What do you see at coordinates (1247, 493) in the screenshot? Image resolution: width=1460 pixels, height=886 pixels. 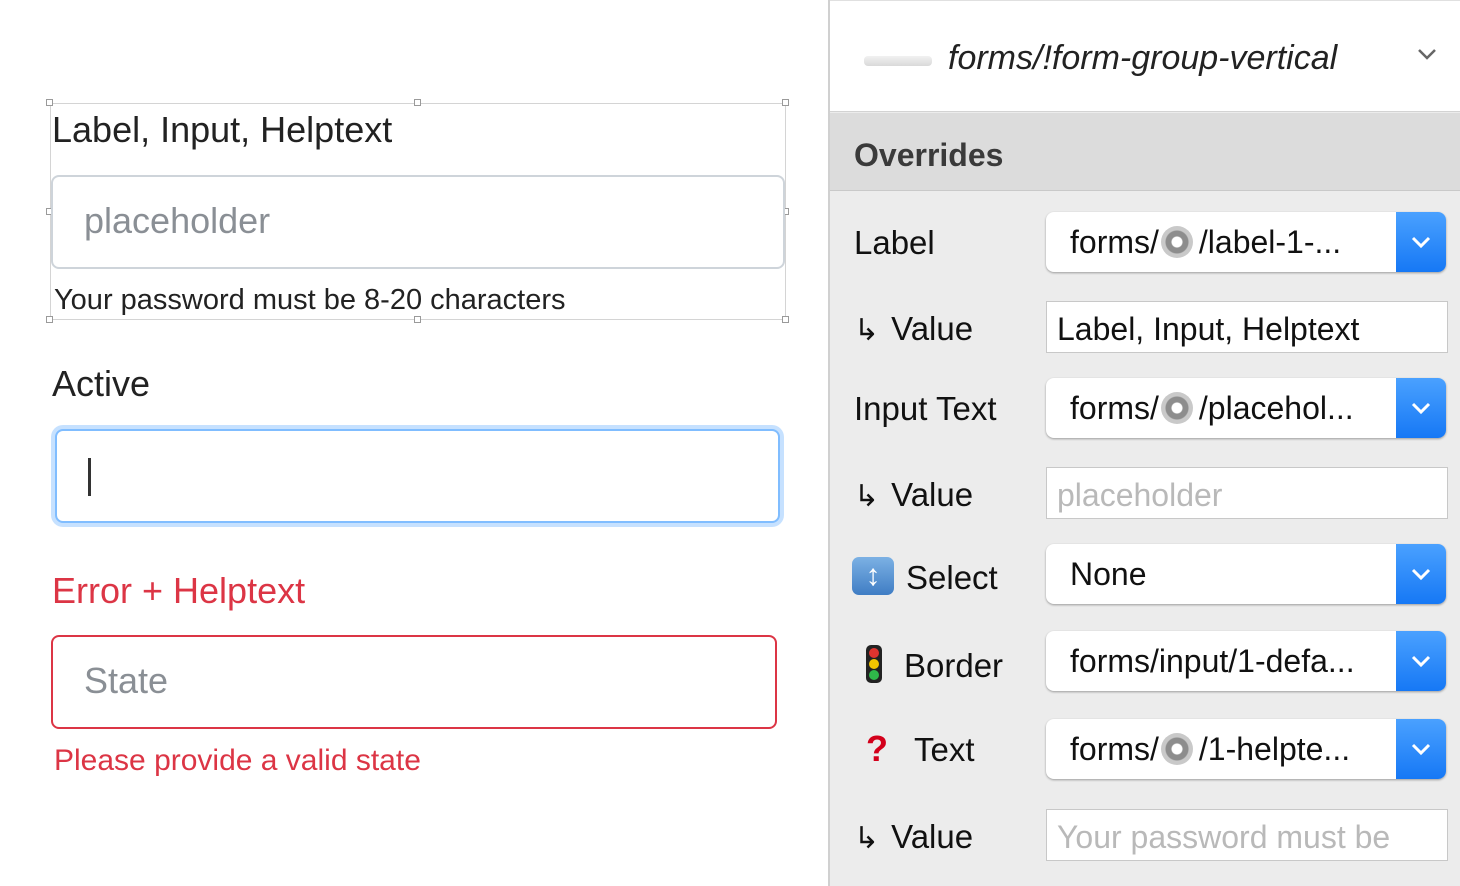 I see `placeholder-value-field: placeholder` at bounding box center [1247, 493].